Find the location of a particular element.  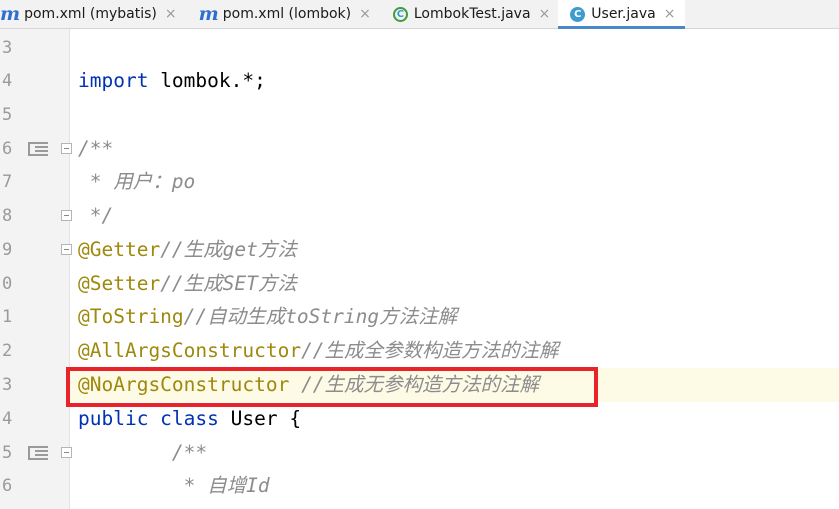

tab-label: User.java is located at coordinates (623, 14).